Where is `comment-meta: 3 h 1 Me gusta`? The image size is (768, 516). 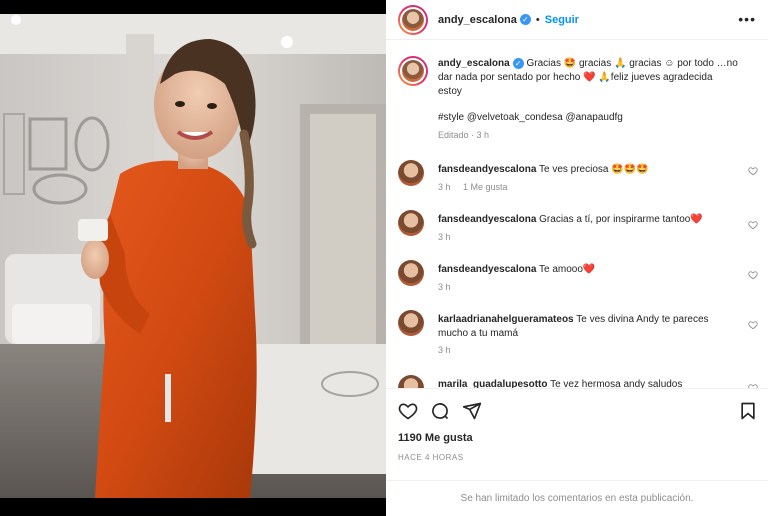
comment-meta: 3 h 1 Me gusta is located at coordinates (478, 187).